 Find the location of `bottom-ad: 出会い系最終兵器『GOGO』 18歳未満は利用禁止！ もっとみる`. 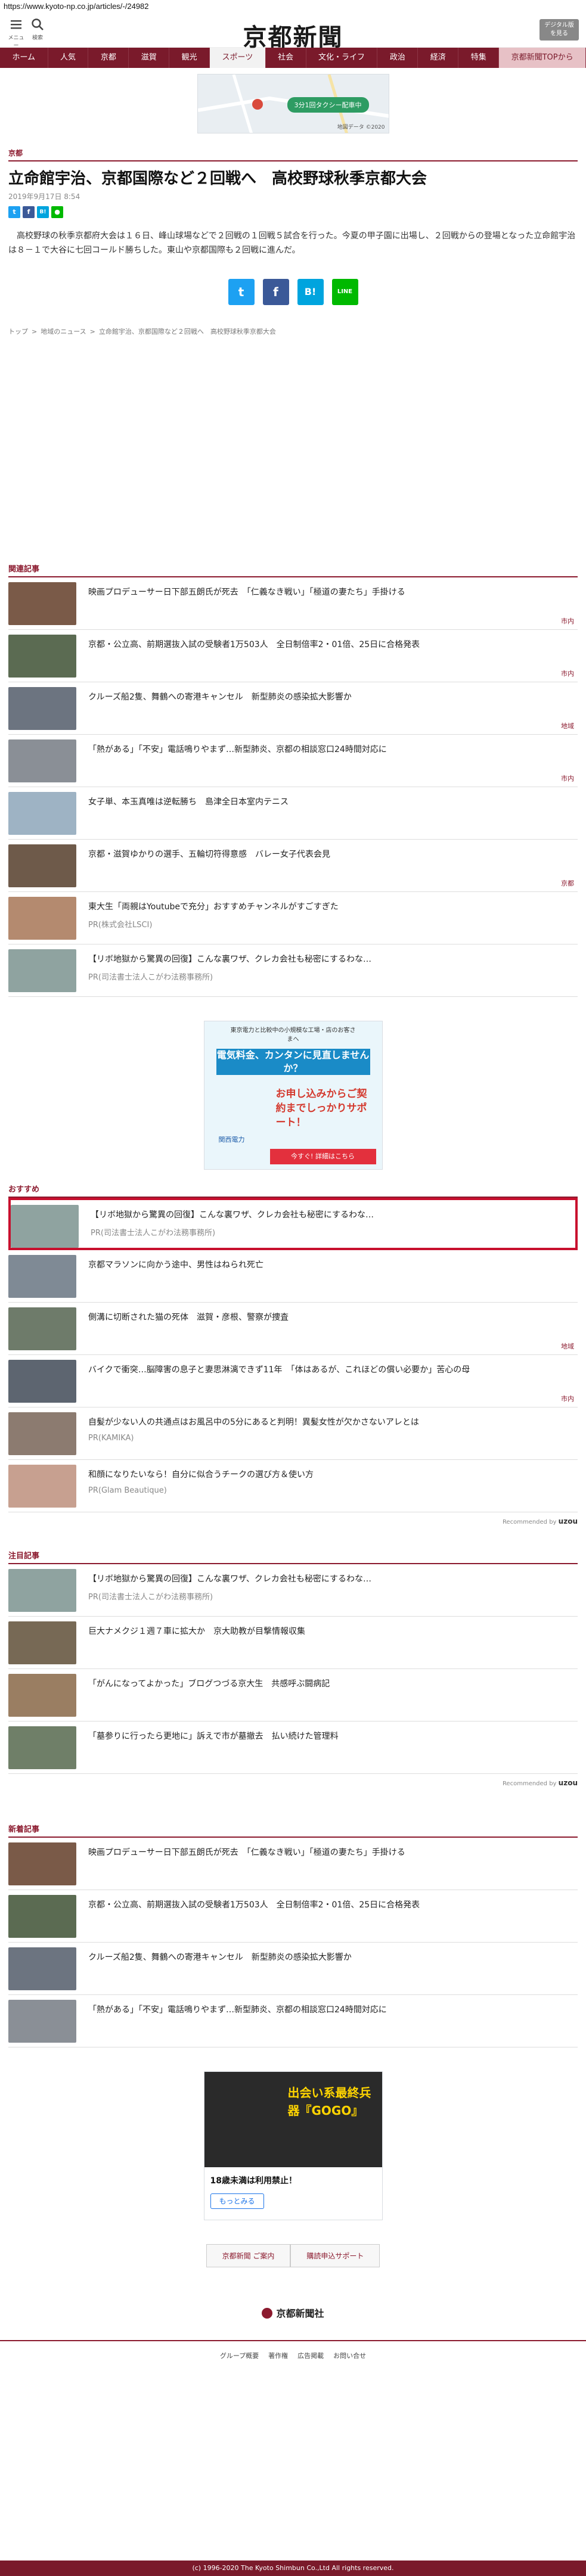

bottom-ad: 出会い系最終兵器『GOGO』 18歳未満は利用禁止！ もっとみる is located at coordinates (293, 2145).